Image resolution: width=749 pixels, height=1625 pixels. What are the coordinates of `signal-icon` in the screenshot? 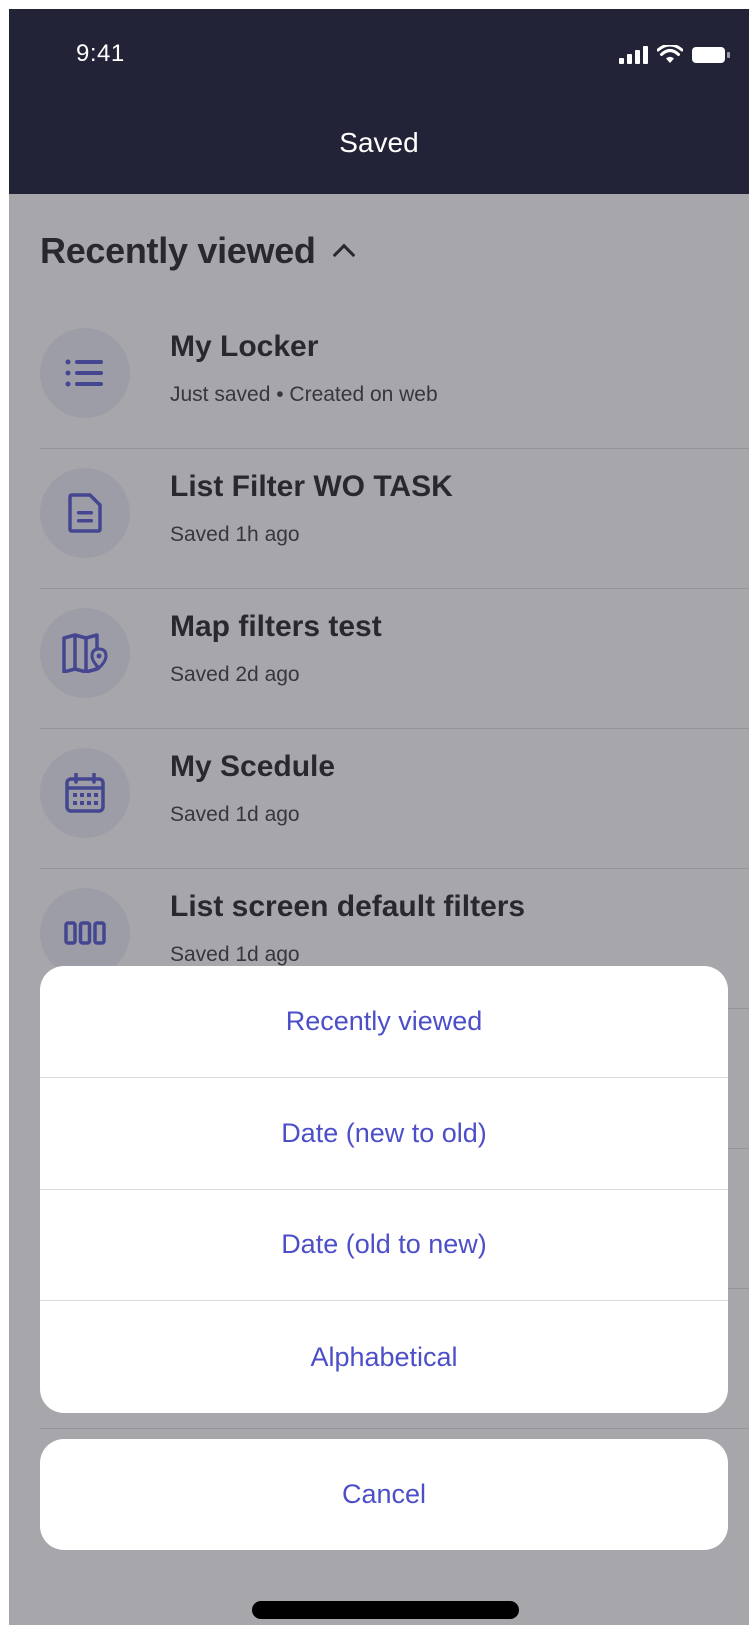 It's located at (633, 55).